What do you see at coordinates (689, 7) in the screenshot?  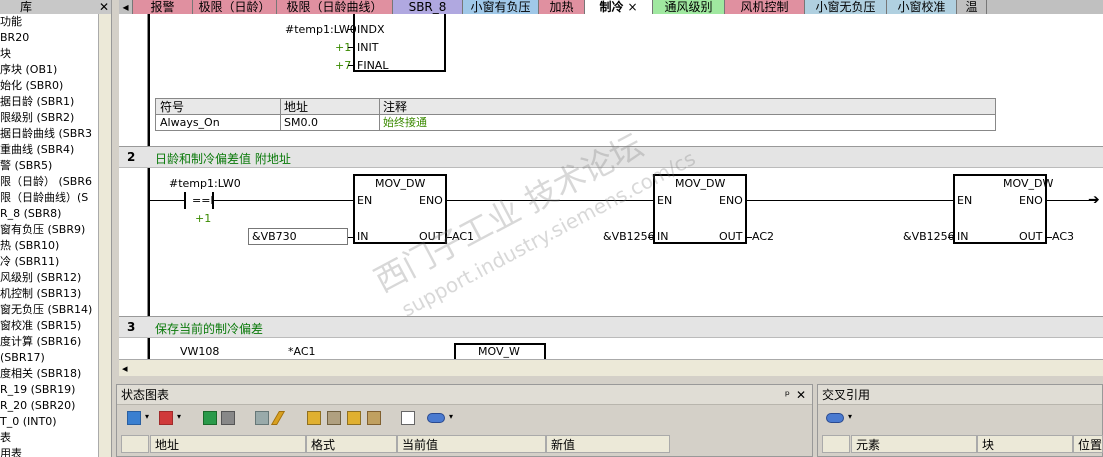 I see `tab: 通风级别` at bounding box center [689, 7].